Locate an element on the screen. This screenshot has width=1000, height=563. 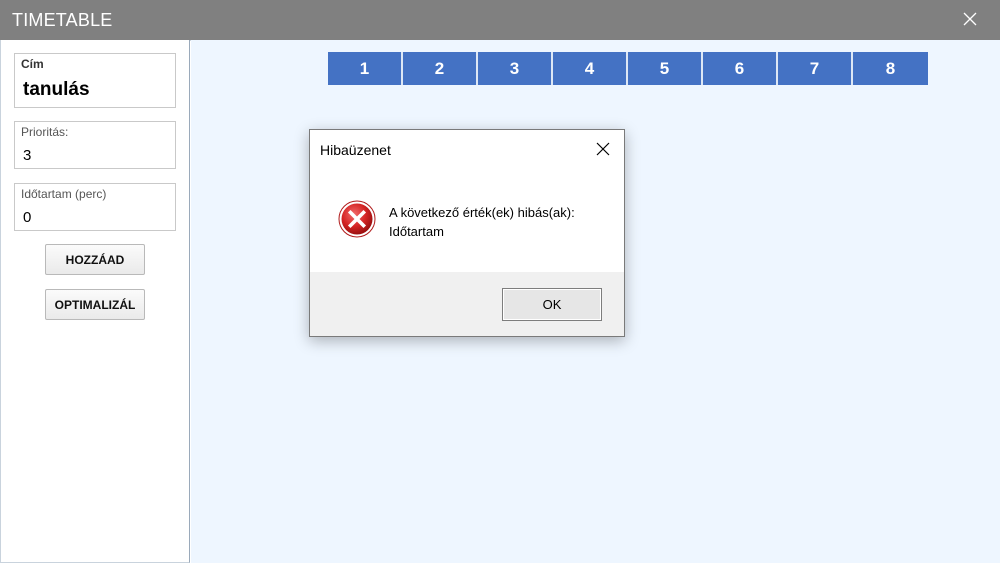
timetable-slot: 1 is located at coordinates (365, 68).